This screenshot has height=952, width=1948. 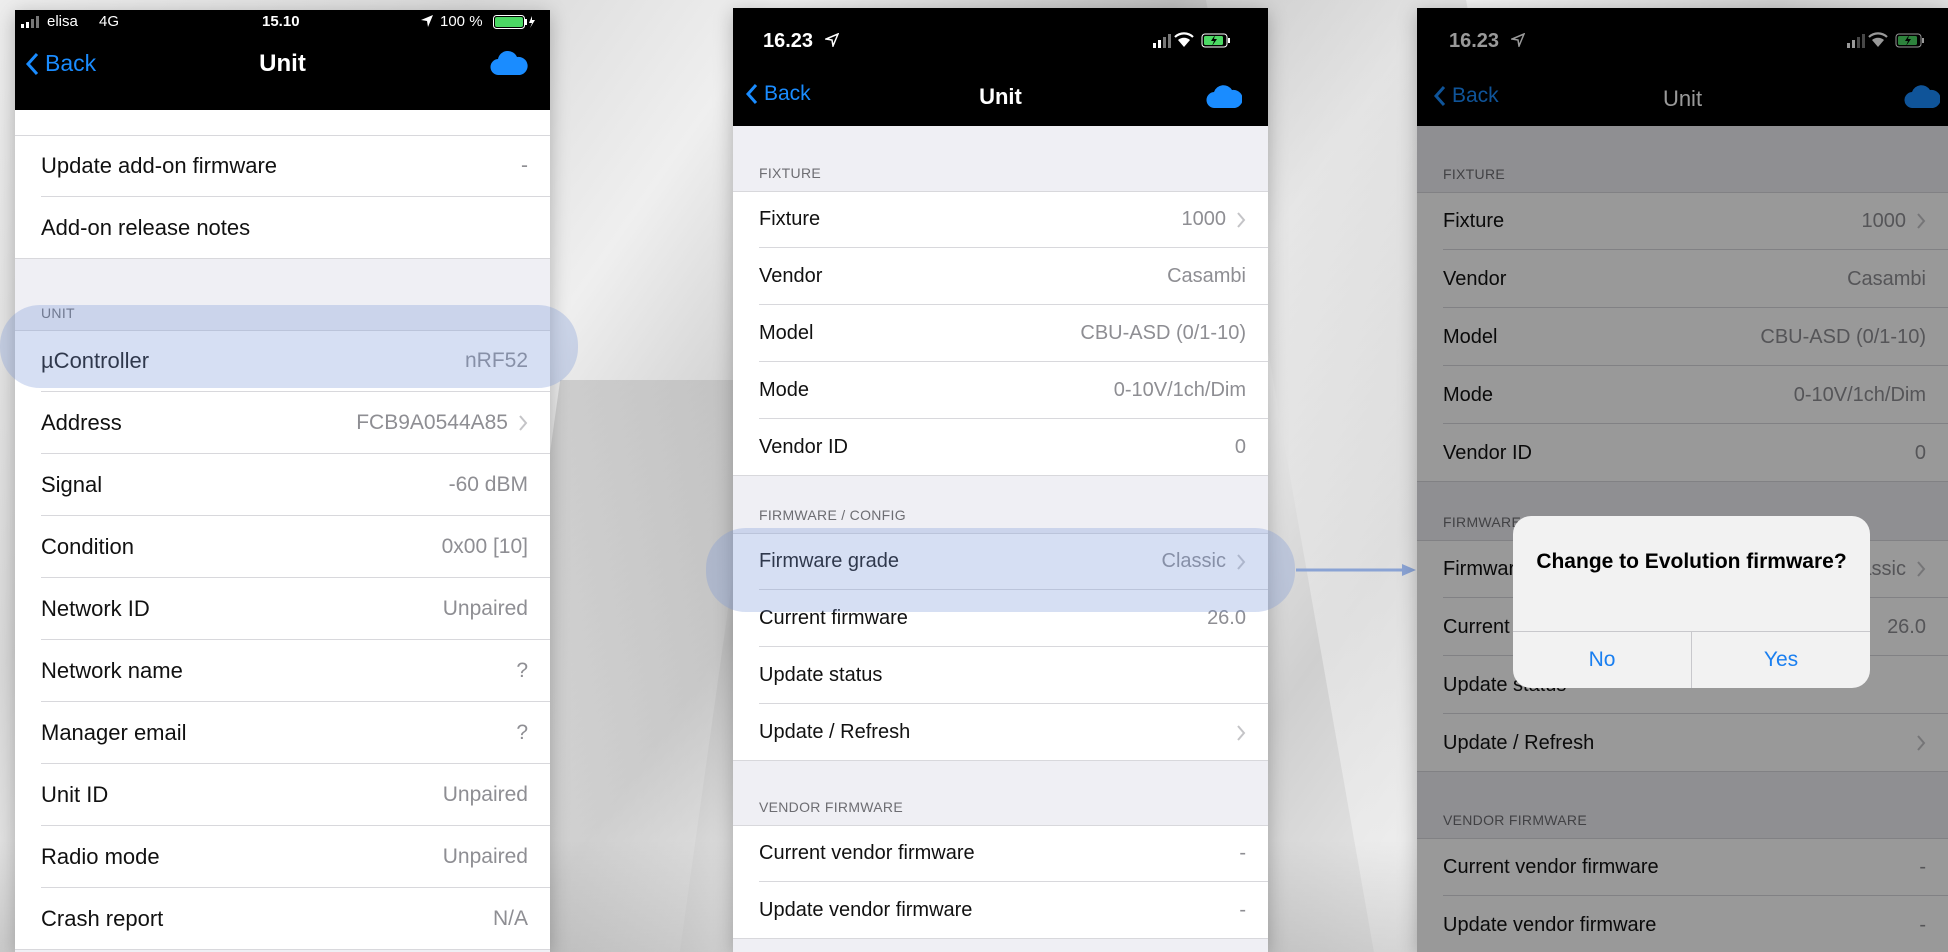 What do you see at coordinates (1000, 561) in the screenshot?
I see `list-row-firmware-grade: Firmware grade Classic` at bounding box center [1000, 561].